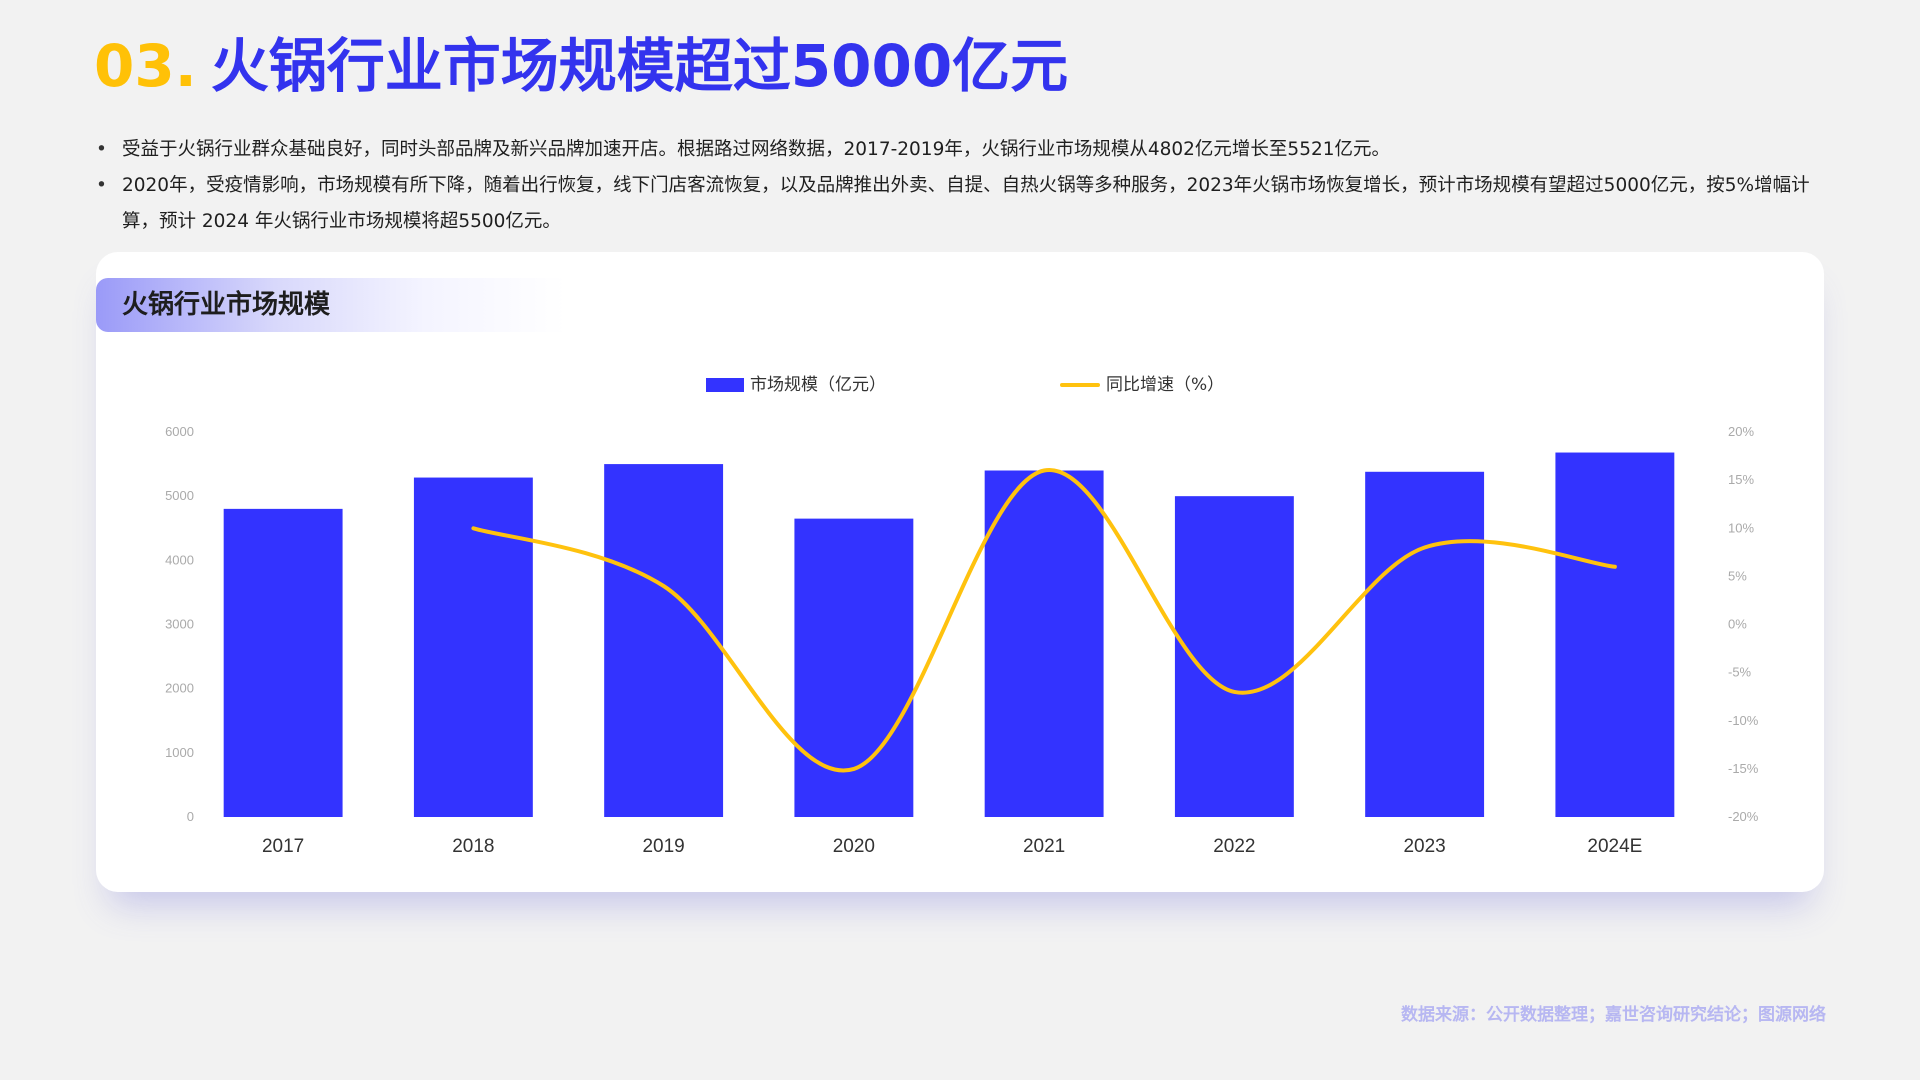 This screenshot has height=1080, width=1920. I want to click on y-left-tick-label: 2000, so click(179, 688).